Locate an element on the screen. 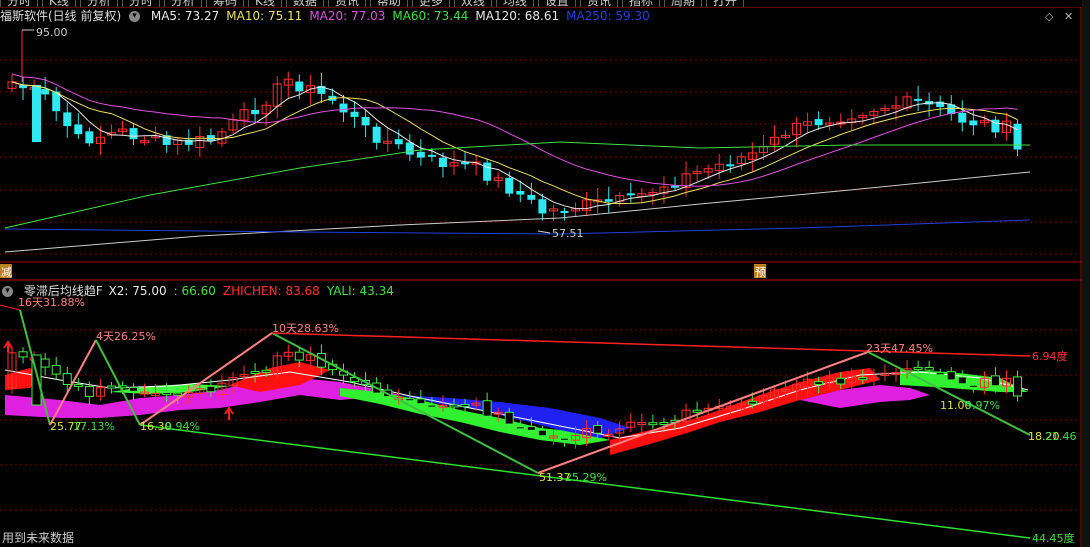 The height and width of the screenshot is (547, 1090). main-settings-button: ▾ is located at coordinates (135, 16).